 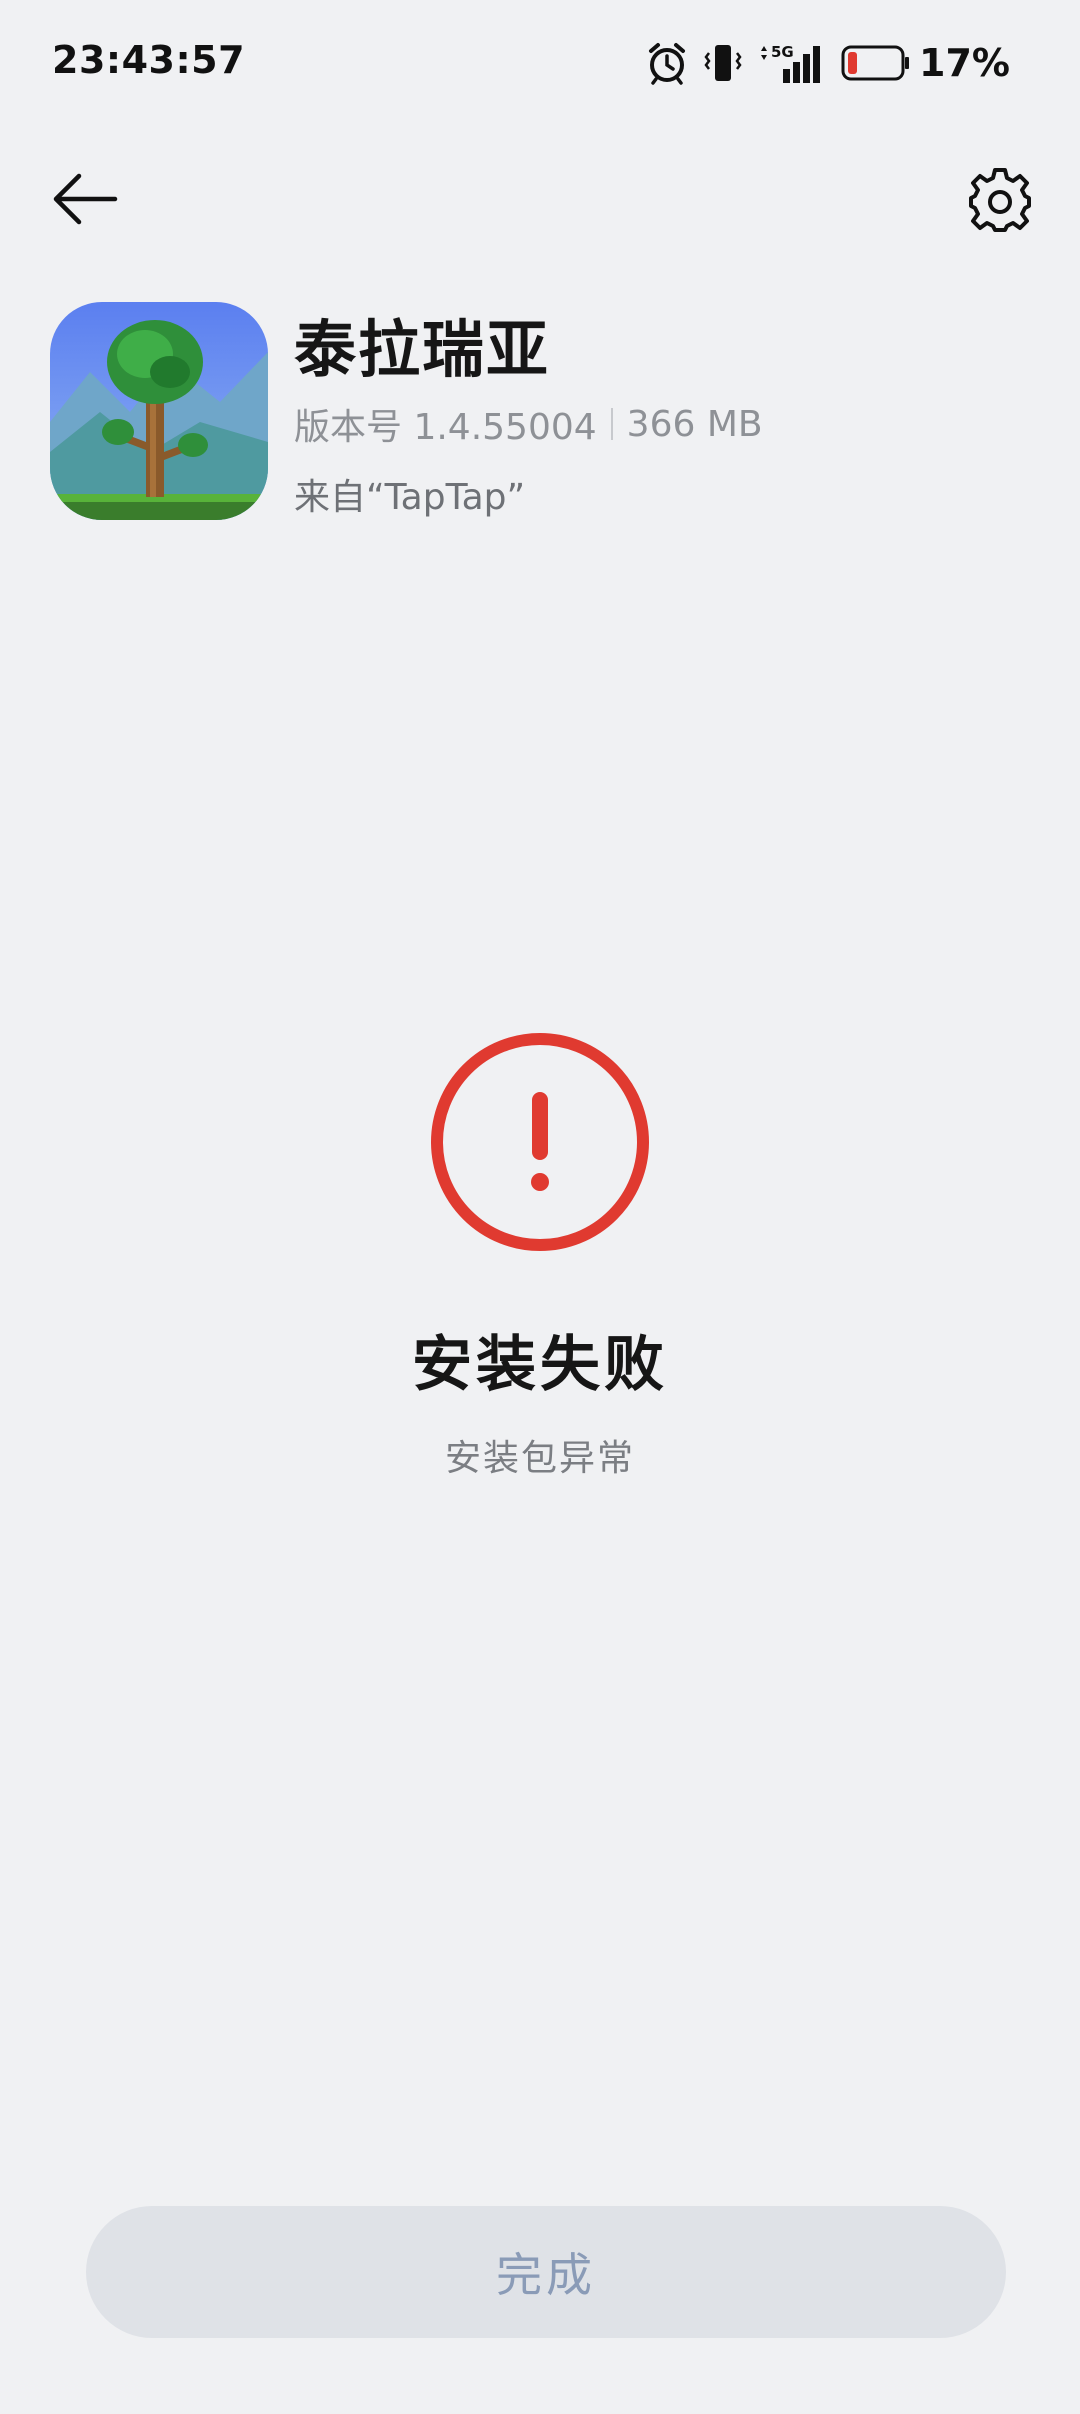 I want to click on battery-percent: 17%, so click(x=964, y=63).